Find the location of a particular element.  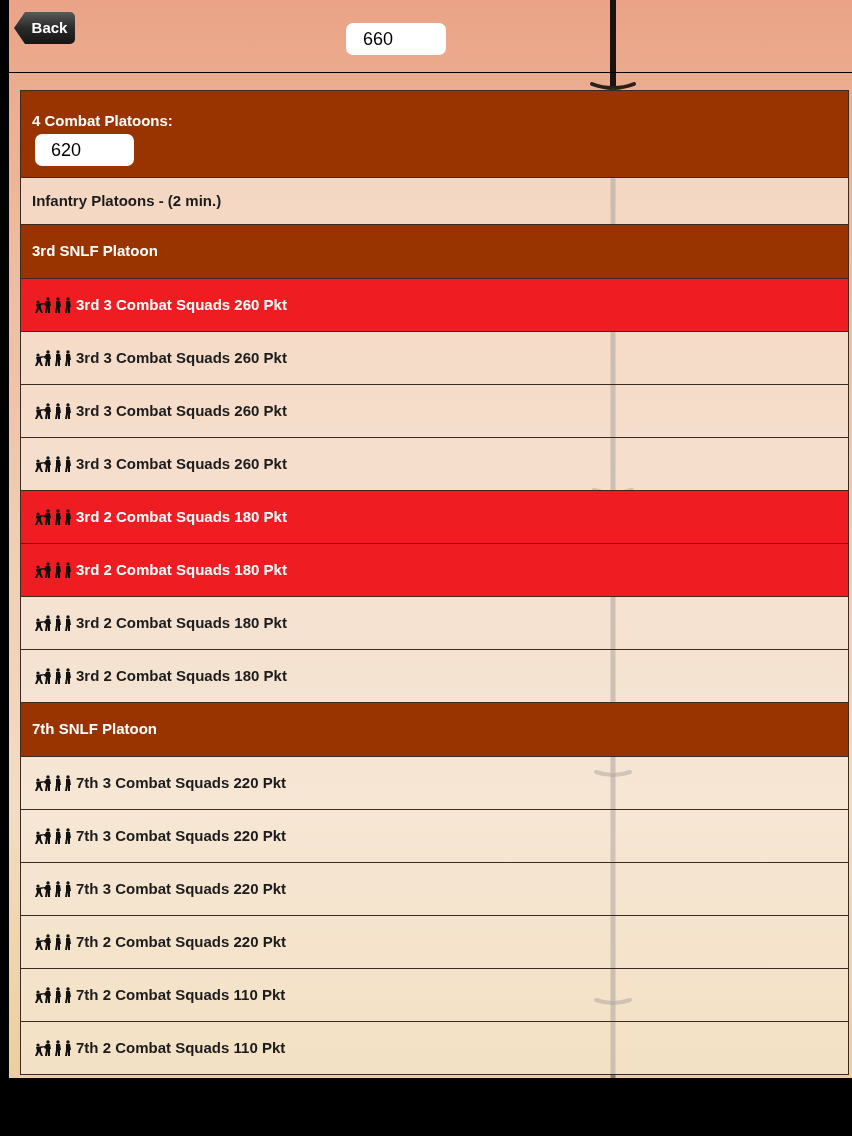

back-button: Back is located at coordinates (44, 28).